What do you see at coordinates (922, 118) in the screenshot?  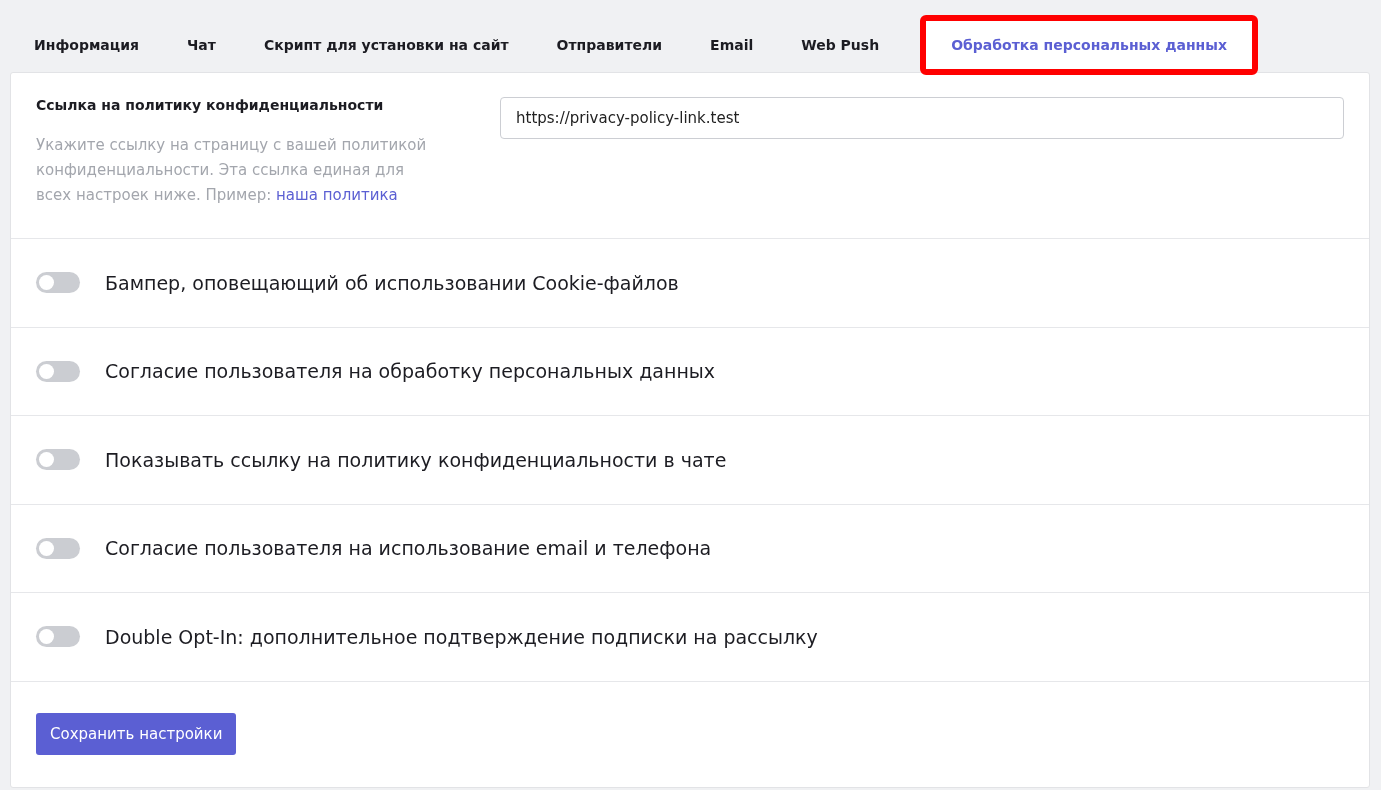 I see `url-input: https://privacy-policy-link.test` at bounding box center [922, 118].